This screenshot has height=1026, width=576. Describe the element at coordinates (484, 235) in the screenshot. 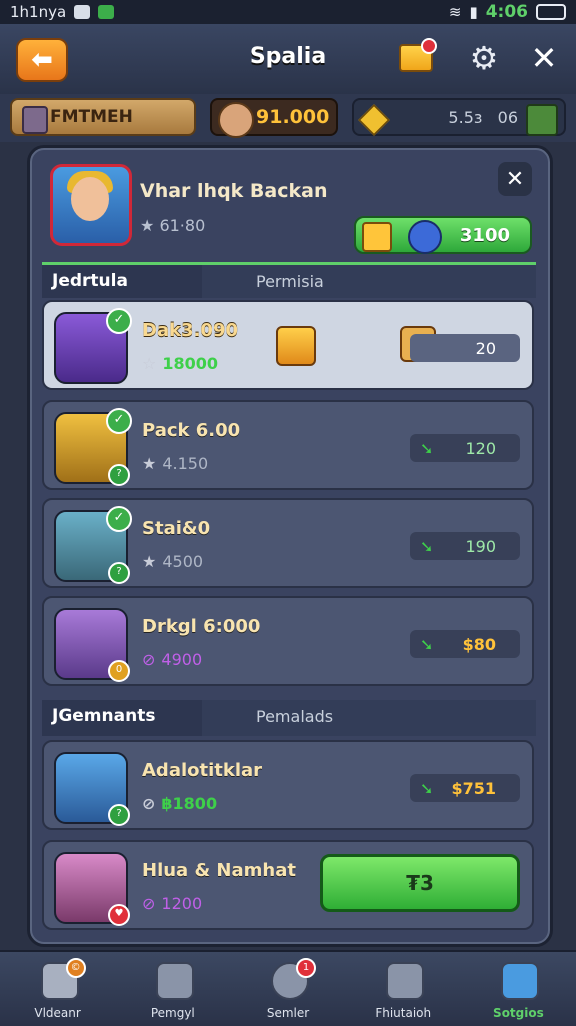

I see `pill-value: 3100` at that location.